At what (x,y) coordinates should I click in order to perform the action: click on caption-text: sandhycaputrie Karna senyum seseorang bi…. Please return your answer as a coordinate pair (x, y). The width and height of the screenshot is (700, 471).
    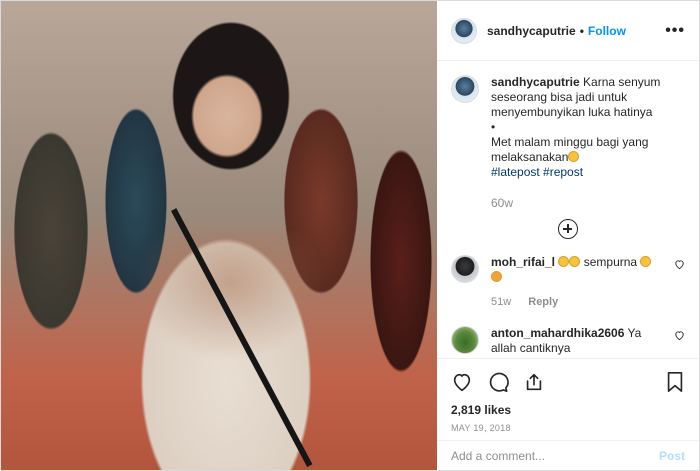
    Looking at the image, I should click on (588, 143).